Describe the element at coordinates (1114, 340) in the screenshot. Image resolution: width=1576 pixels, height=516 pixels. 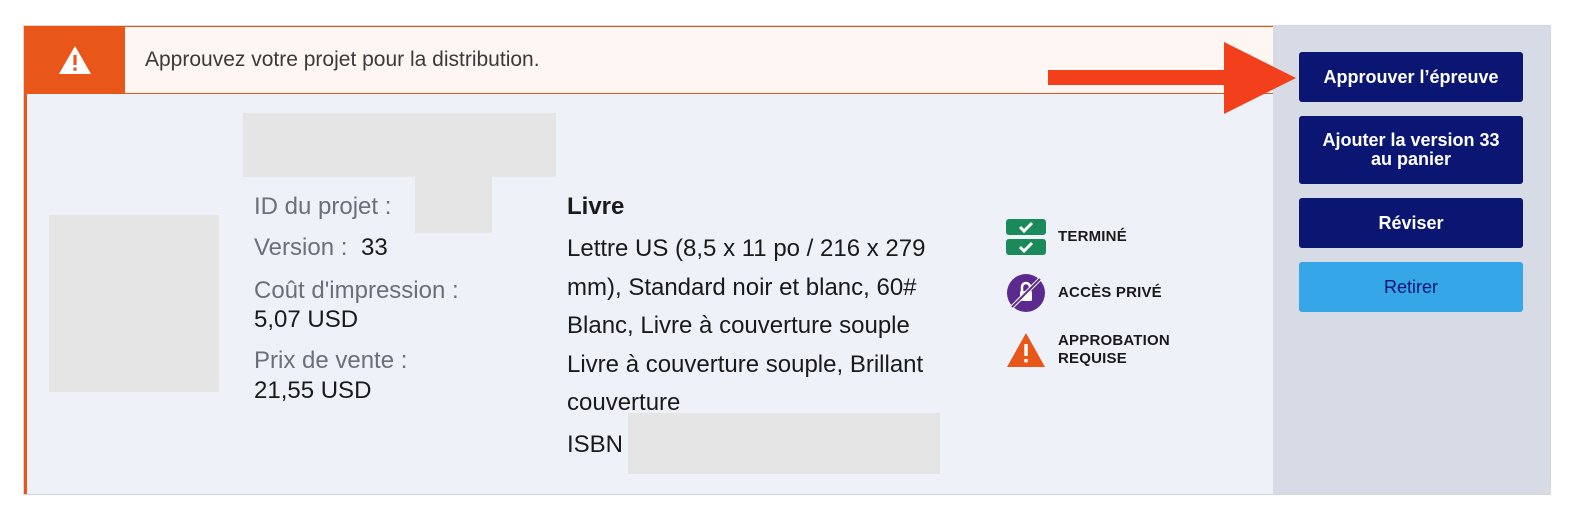
I see `status-approval-line1: APPROBATION` at that location.